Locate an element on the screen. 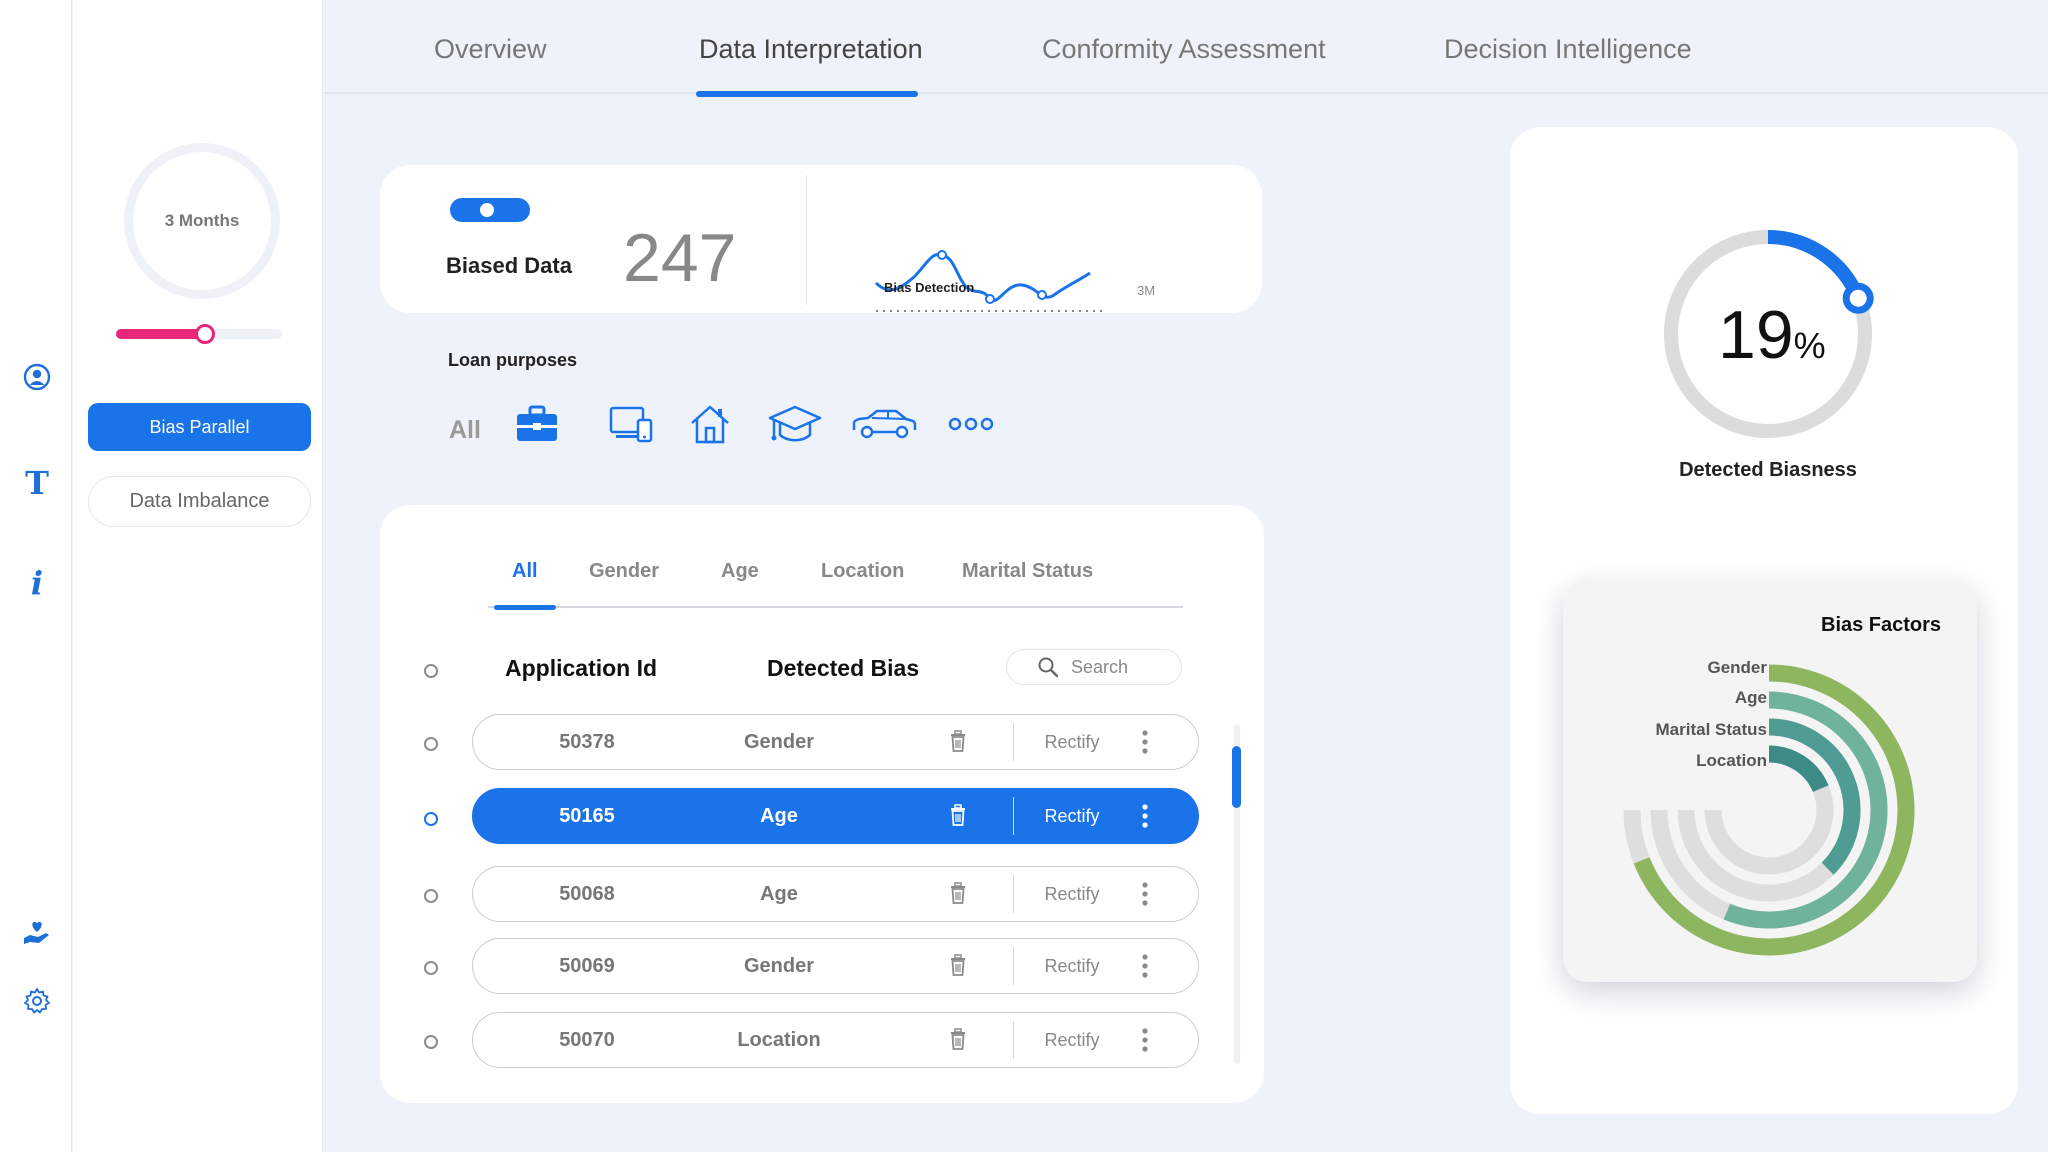  filter-tab-age: Age is located at coordinates (740, 571).